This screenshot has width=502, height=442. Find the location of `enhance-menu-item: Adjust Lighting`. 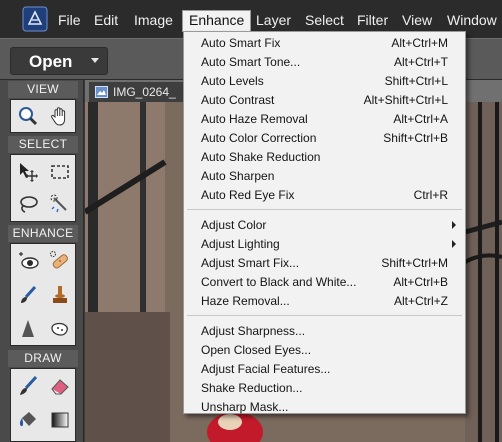

enhance-menu-item: Adjust Lighting is located at coordinates (324, 244).